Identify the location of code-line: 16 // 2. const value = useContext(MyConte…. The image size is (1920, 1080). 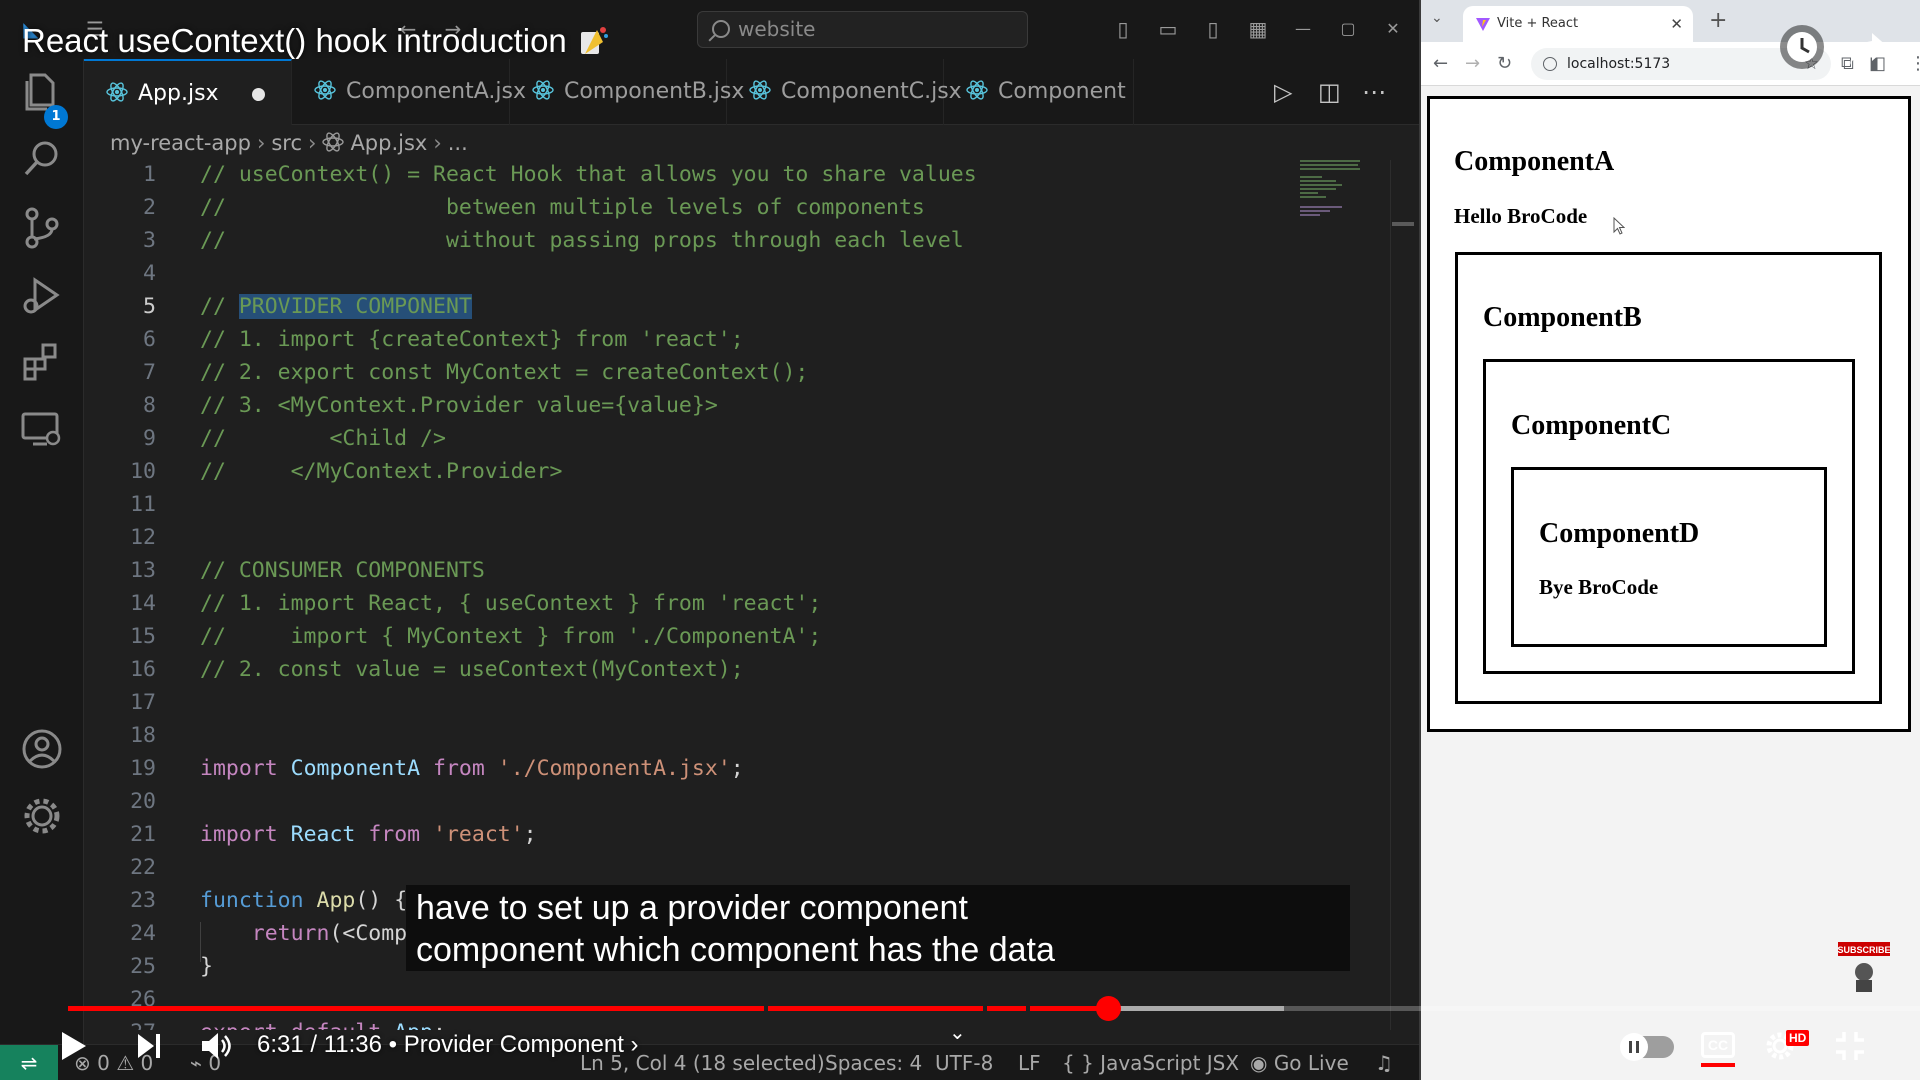
(736, 669).